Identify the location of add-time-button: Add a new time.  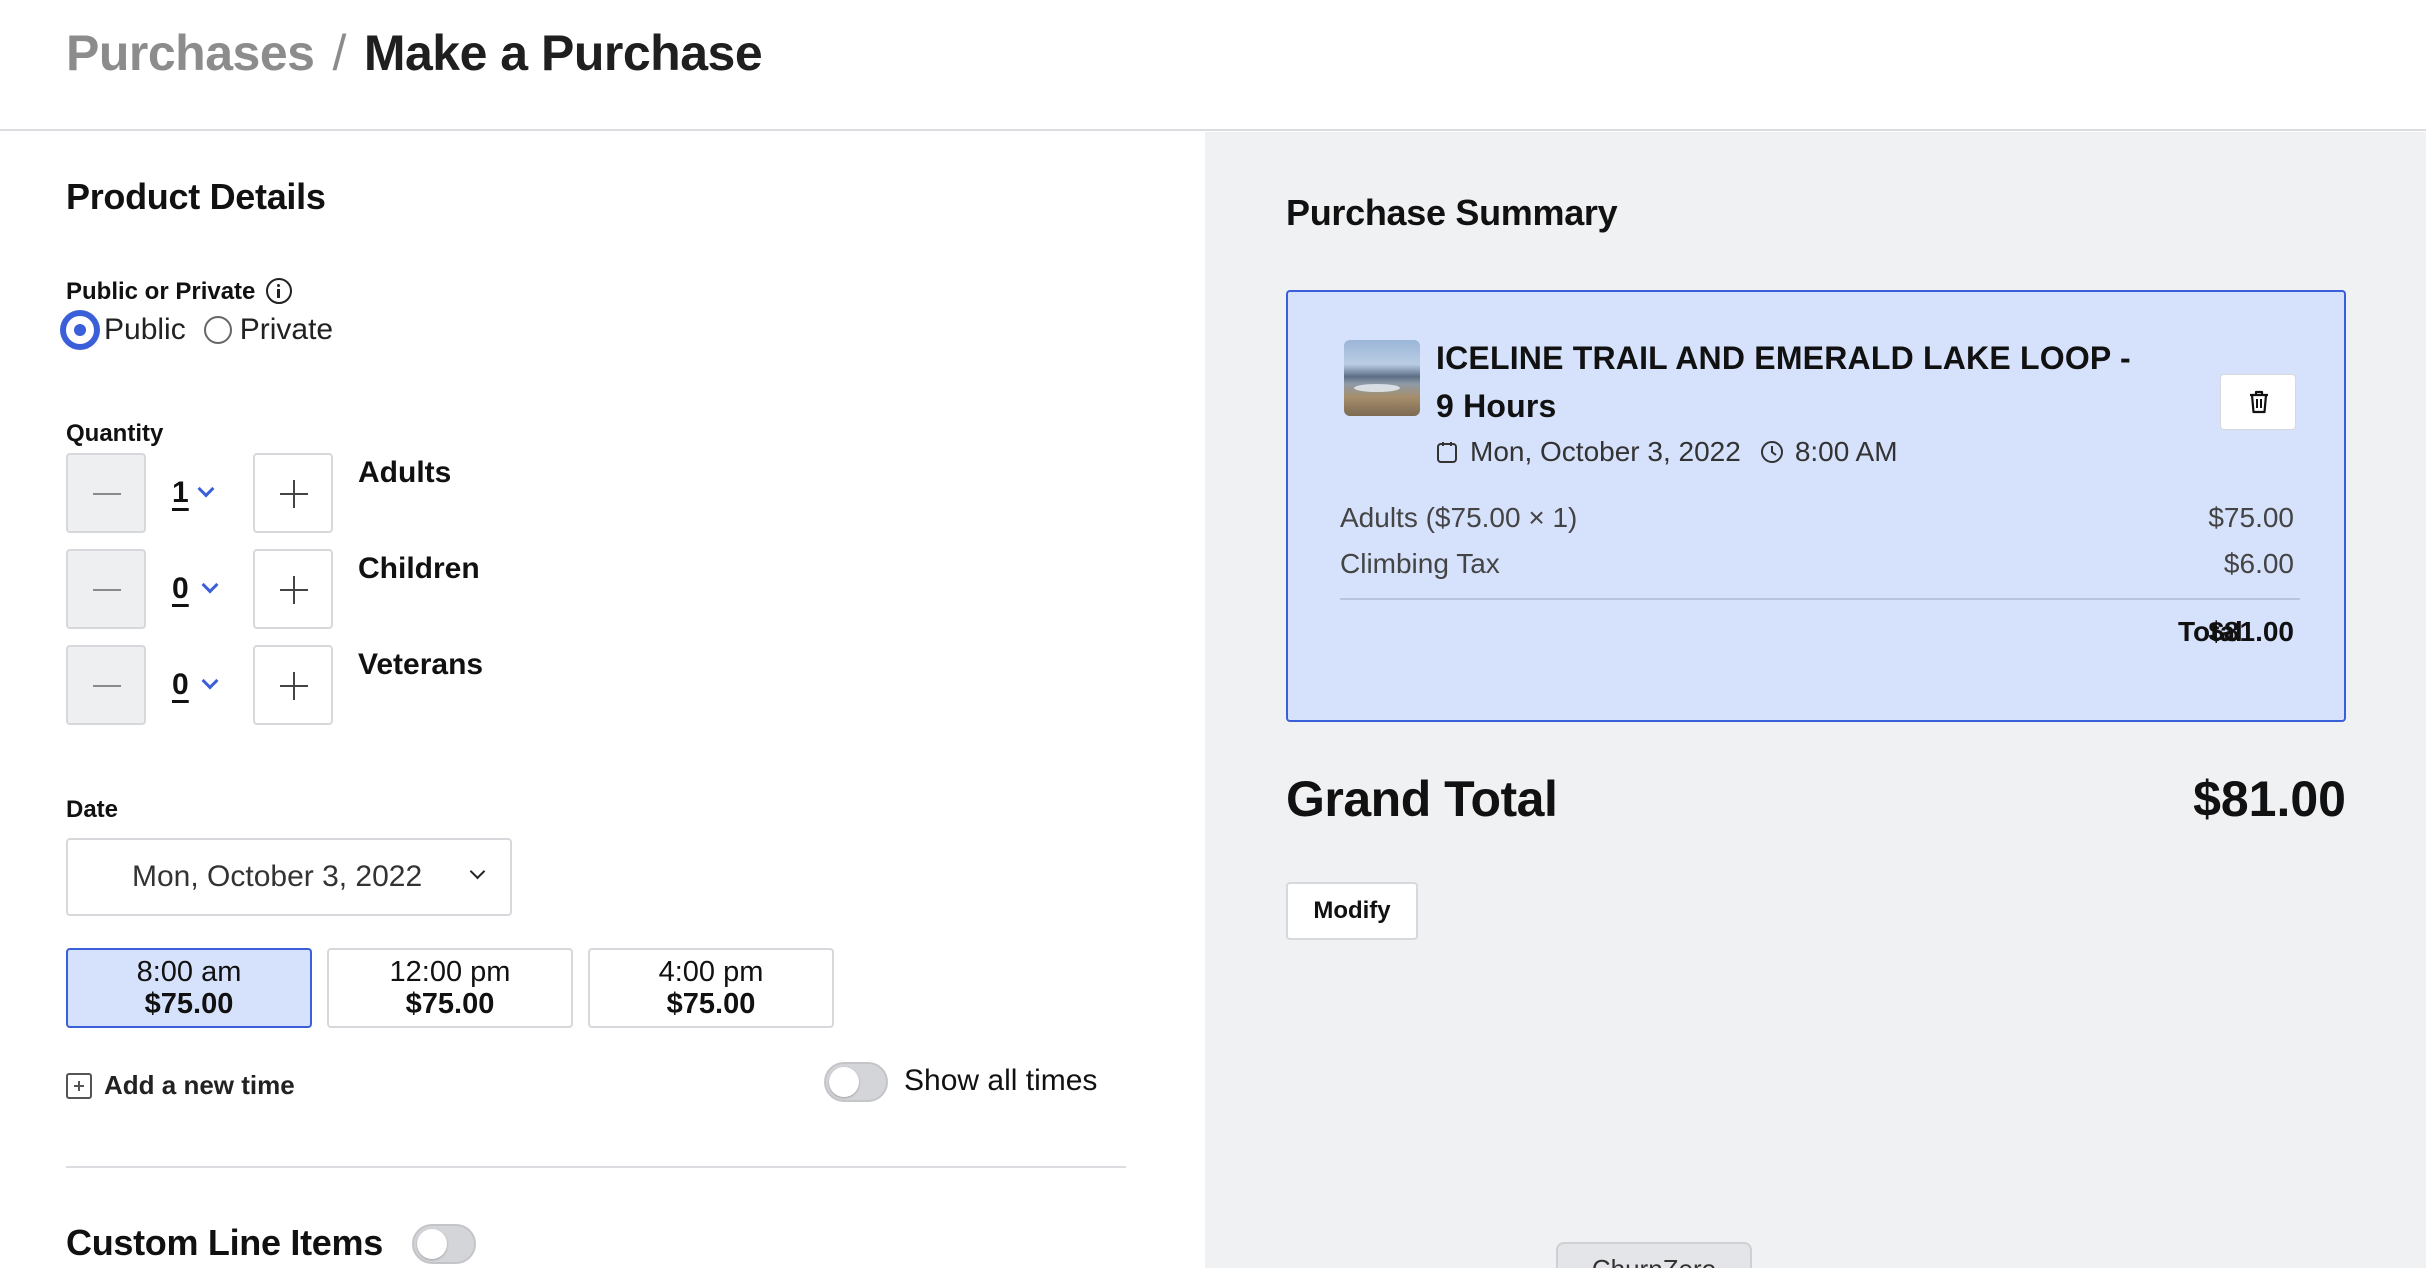
(180, 1085).